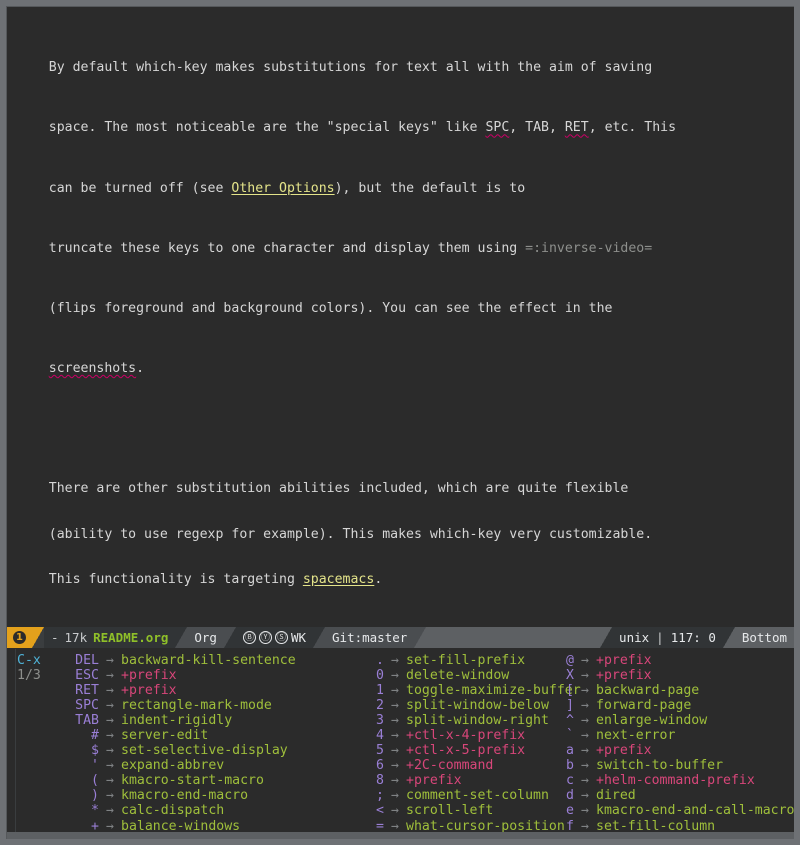 This screenshot has width=800, height=845. Describe the element at coordinates (11, 744) in the screenshot. I see `which-key-fringe` at that location.